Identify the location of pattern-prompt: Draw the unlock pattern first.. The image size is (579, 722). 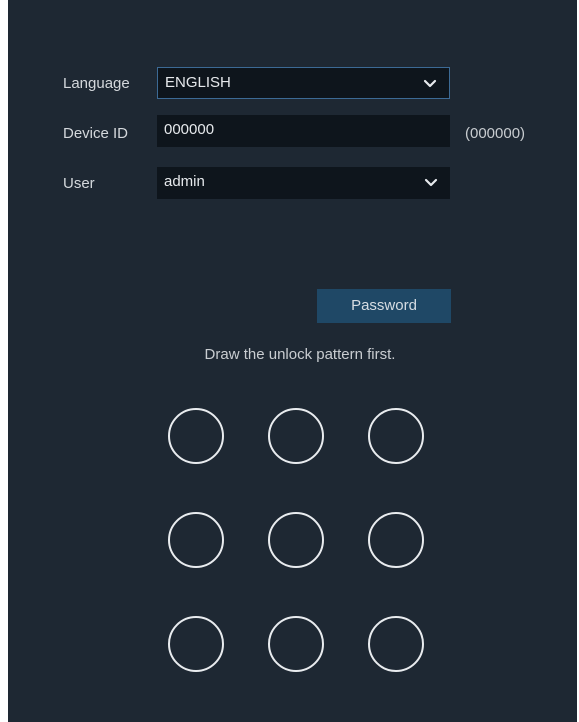
(300, 354).